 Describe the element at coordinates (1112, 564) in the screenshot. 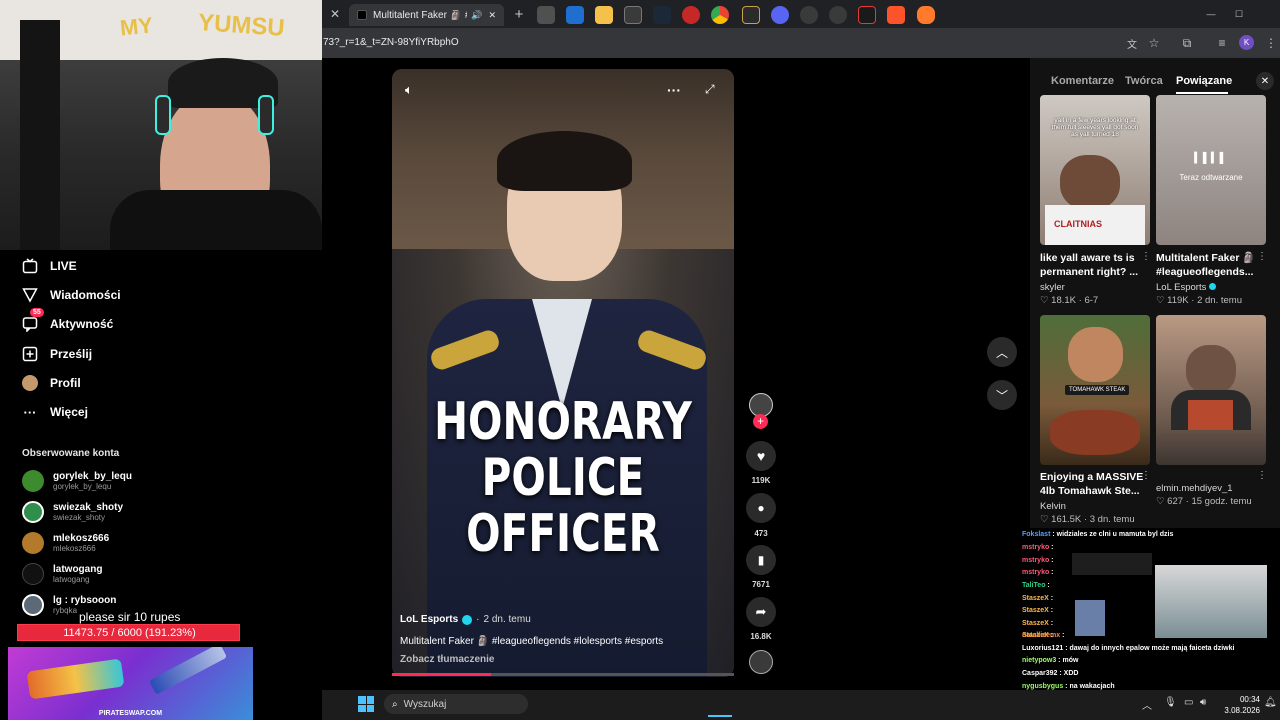

I see `chat-embed-image` at that location.